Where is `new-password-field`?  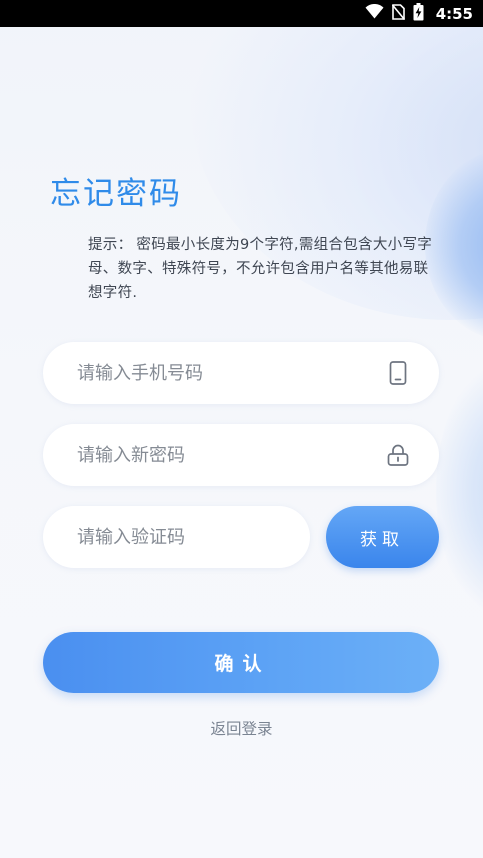 new-password-field is located at coordinates (241, 455).